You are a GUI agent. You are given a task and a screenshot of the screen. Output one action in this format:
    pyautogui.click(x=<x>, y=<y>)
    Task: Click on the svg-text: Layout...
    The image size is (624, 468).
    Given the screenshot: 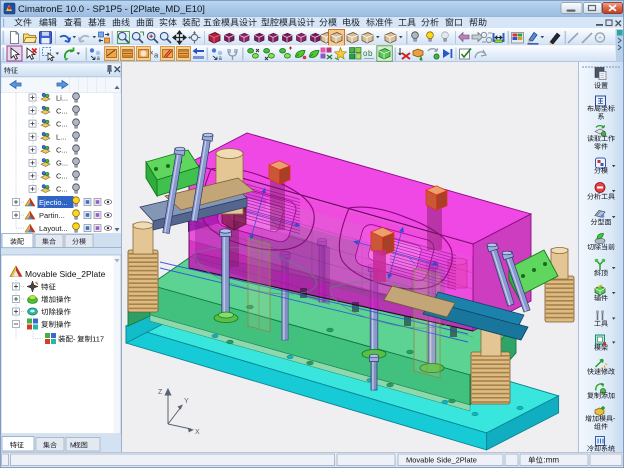 What is the action you would take?
    pyautogui.click(x=53, y=228)
    